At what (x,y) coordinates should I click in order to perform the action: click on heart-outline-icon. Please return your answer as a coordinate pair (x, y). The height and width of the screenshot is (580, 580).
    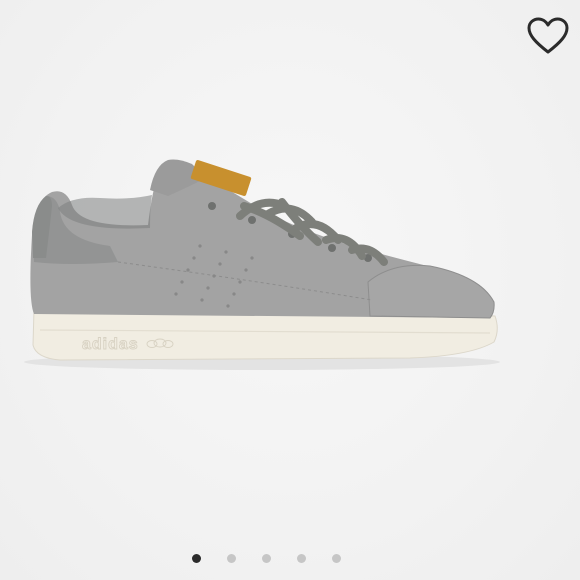
    Looking at the image, I should click on (548, 35).